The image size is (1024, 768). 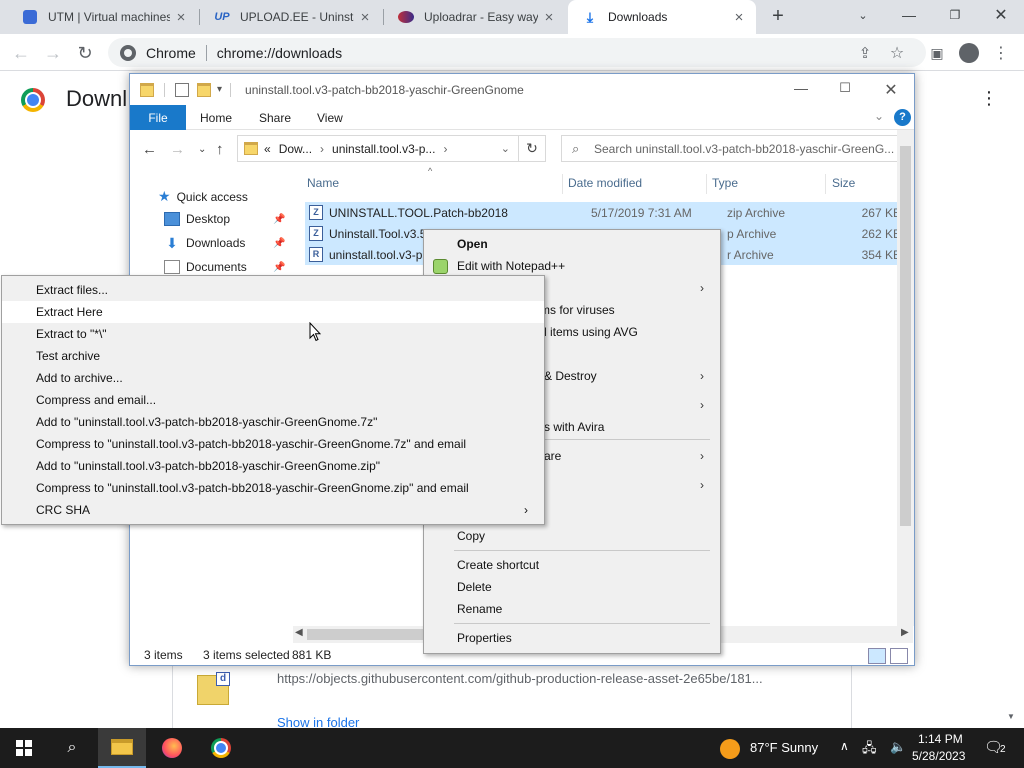 What do you see at coordinates (899, 656) in the screenshot?
I see `large-icons-view-icon` at bounding box center [899, 656].